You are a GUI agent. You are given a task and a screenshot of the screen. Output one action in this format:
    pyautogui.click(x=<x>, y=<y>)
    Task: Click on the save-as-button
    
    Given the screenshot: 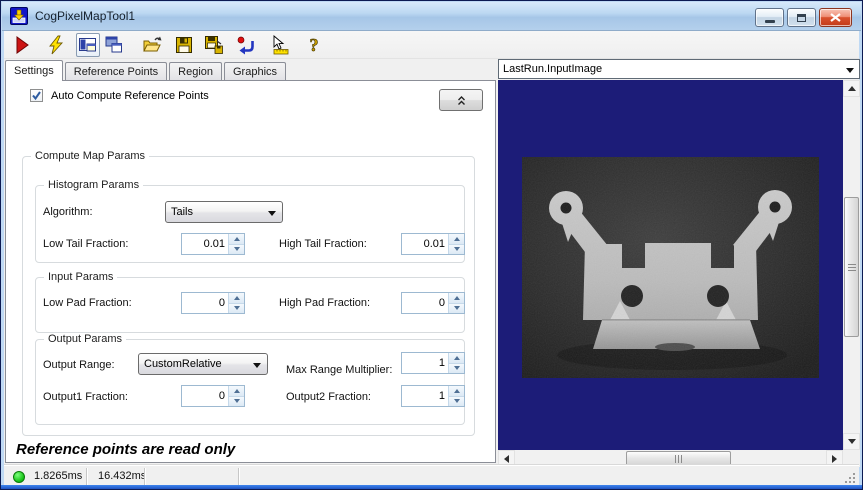 What is the action you would take?
    pyautogui.click(x=214, y=45)
    